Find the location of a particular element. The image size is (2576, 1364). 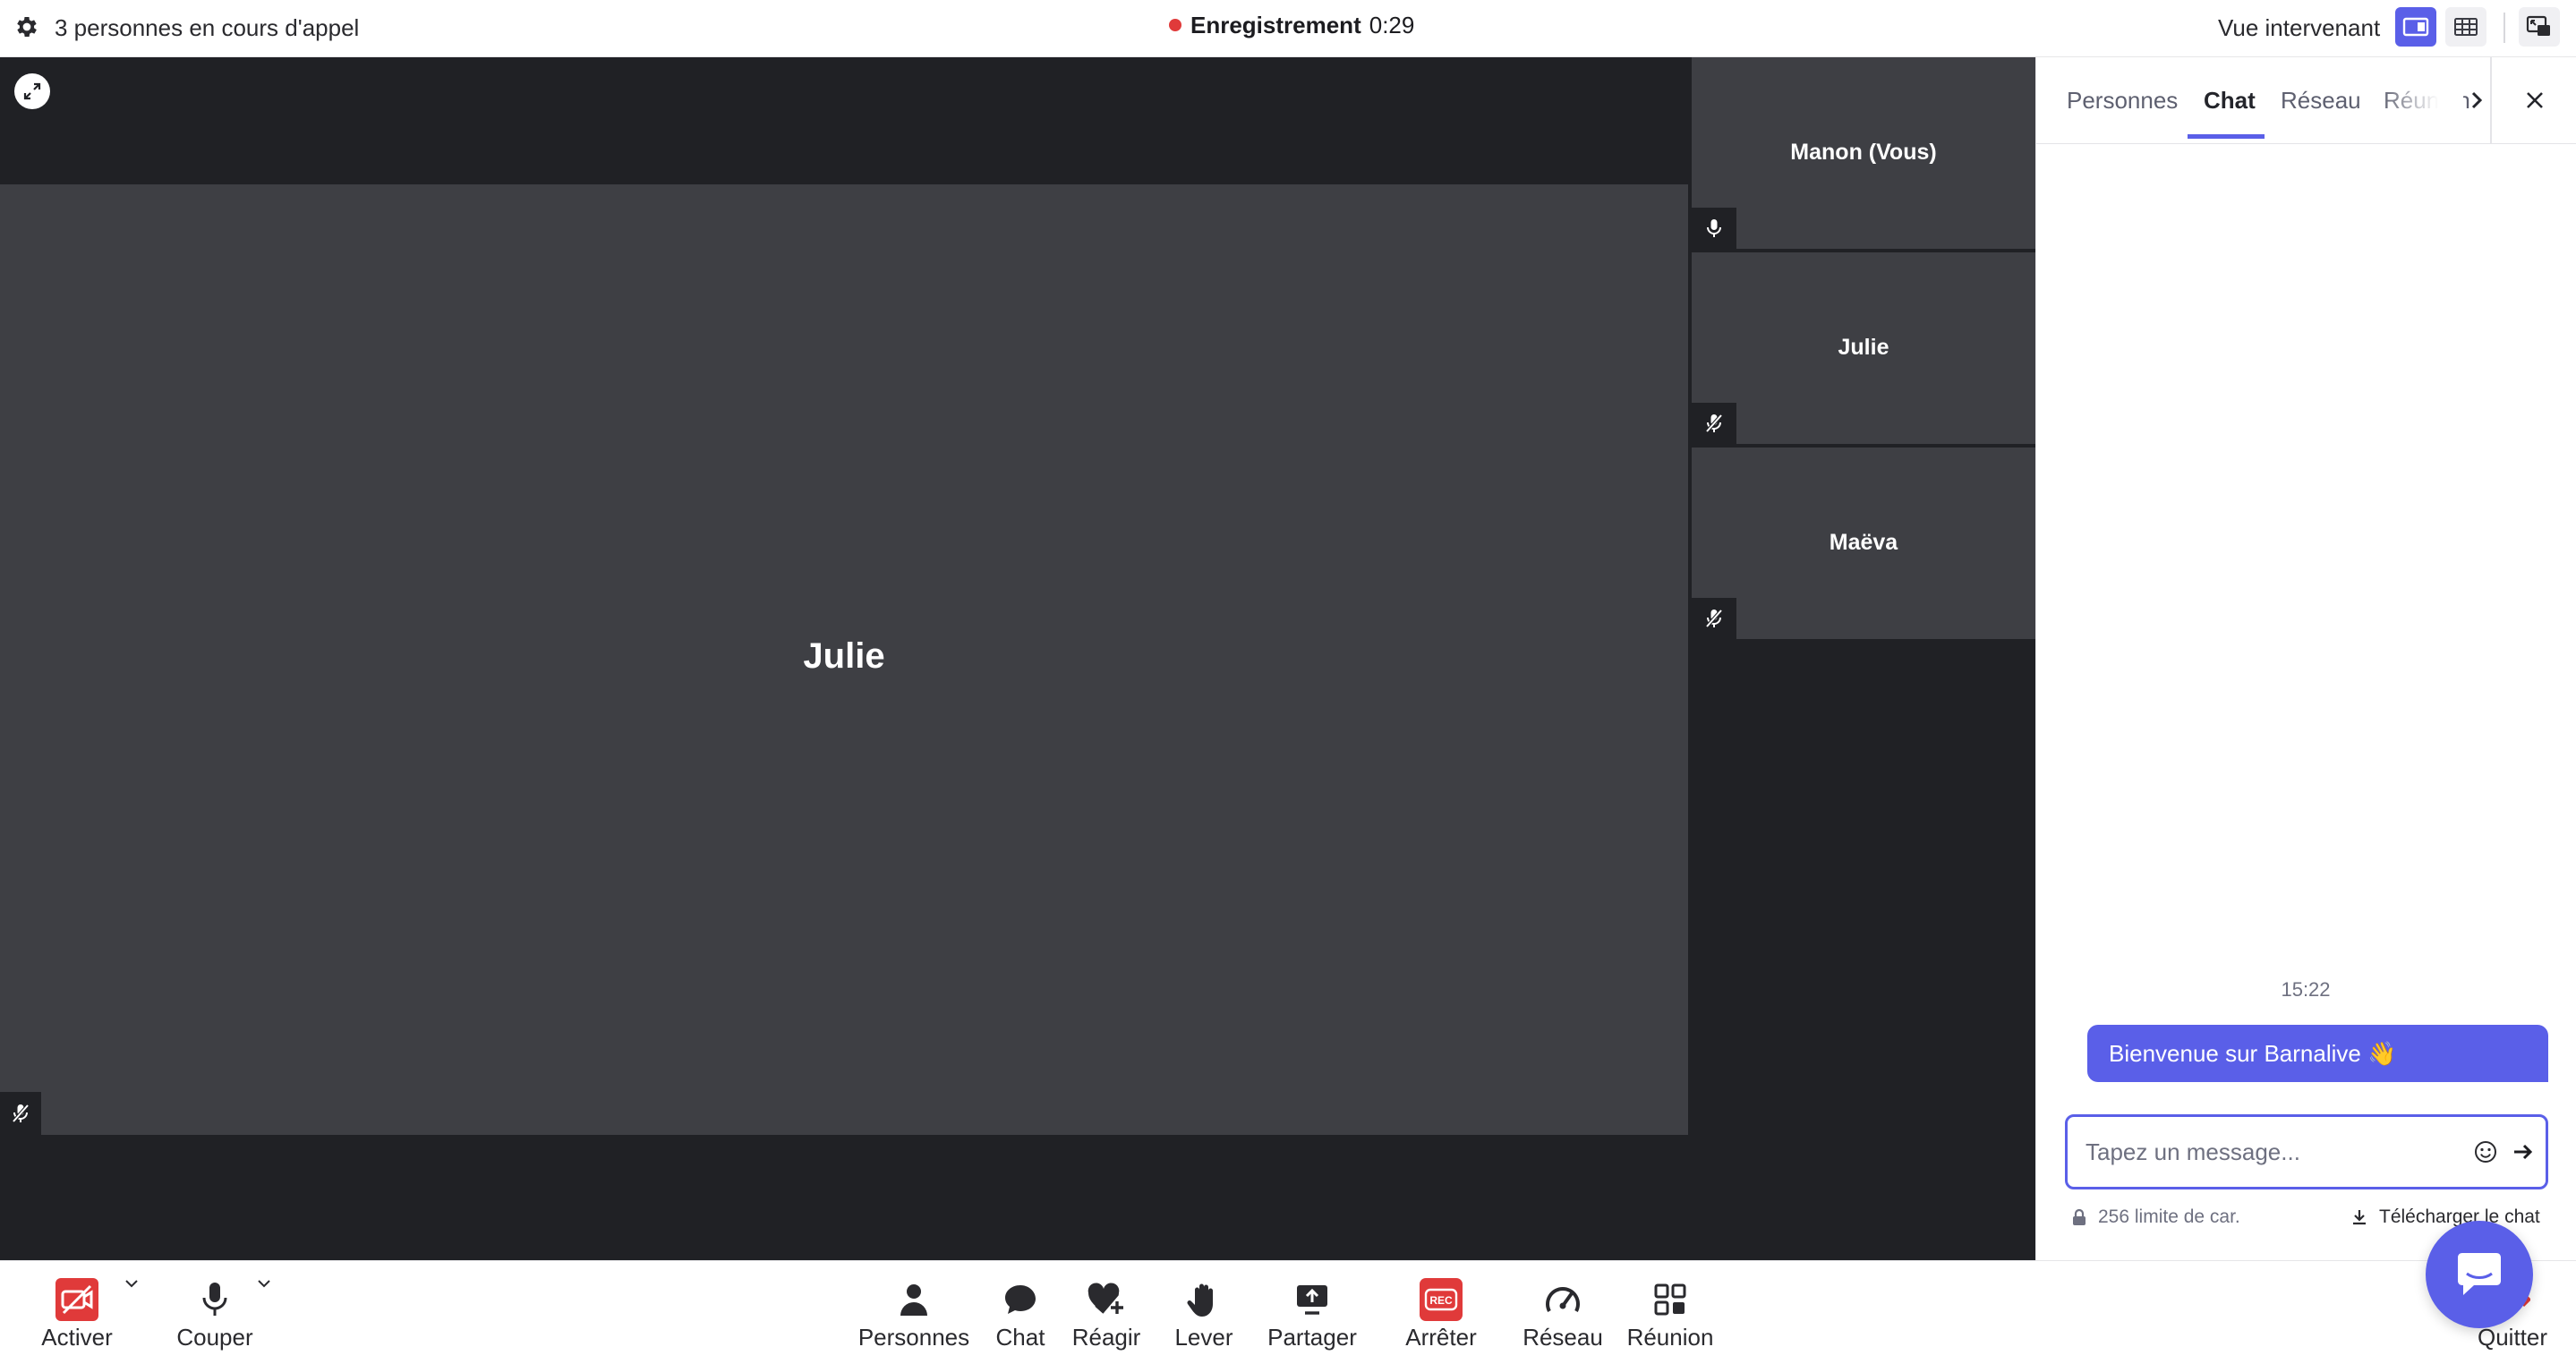

panel-tabs: Personnes Chat Réseau Réunion is located at coordinates (2306, 100).